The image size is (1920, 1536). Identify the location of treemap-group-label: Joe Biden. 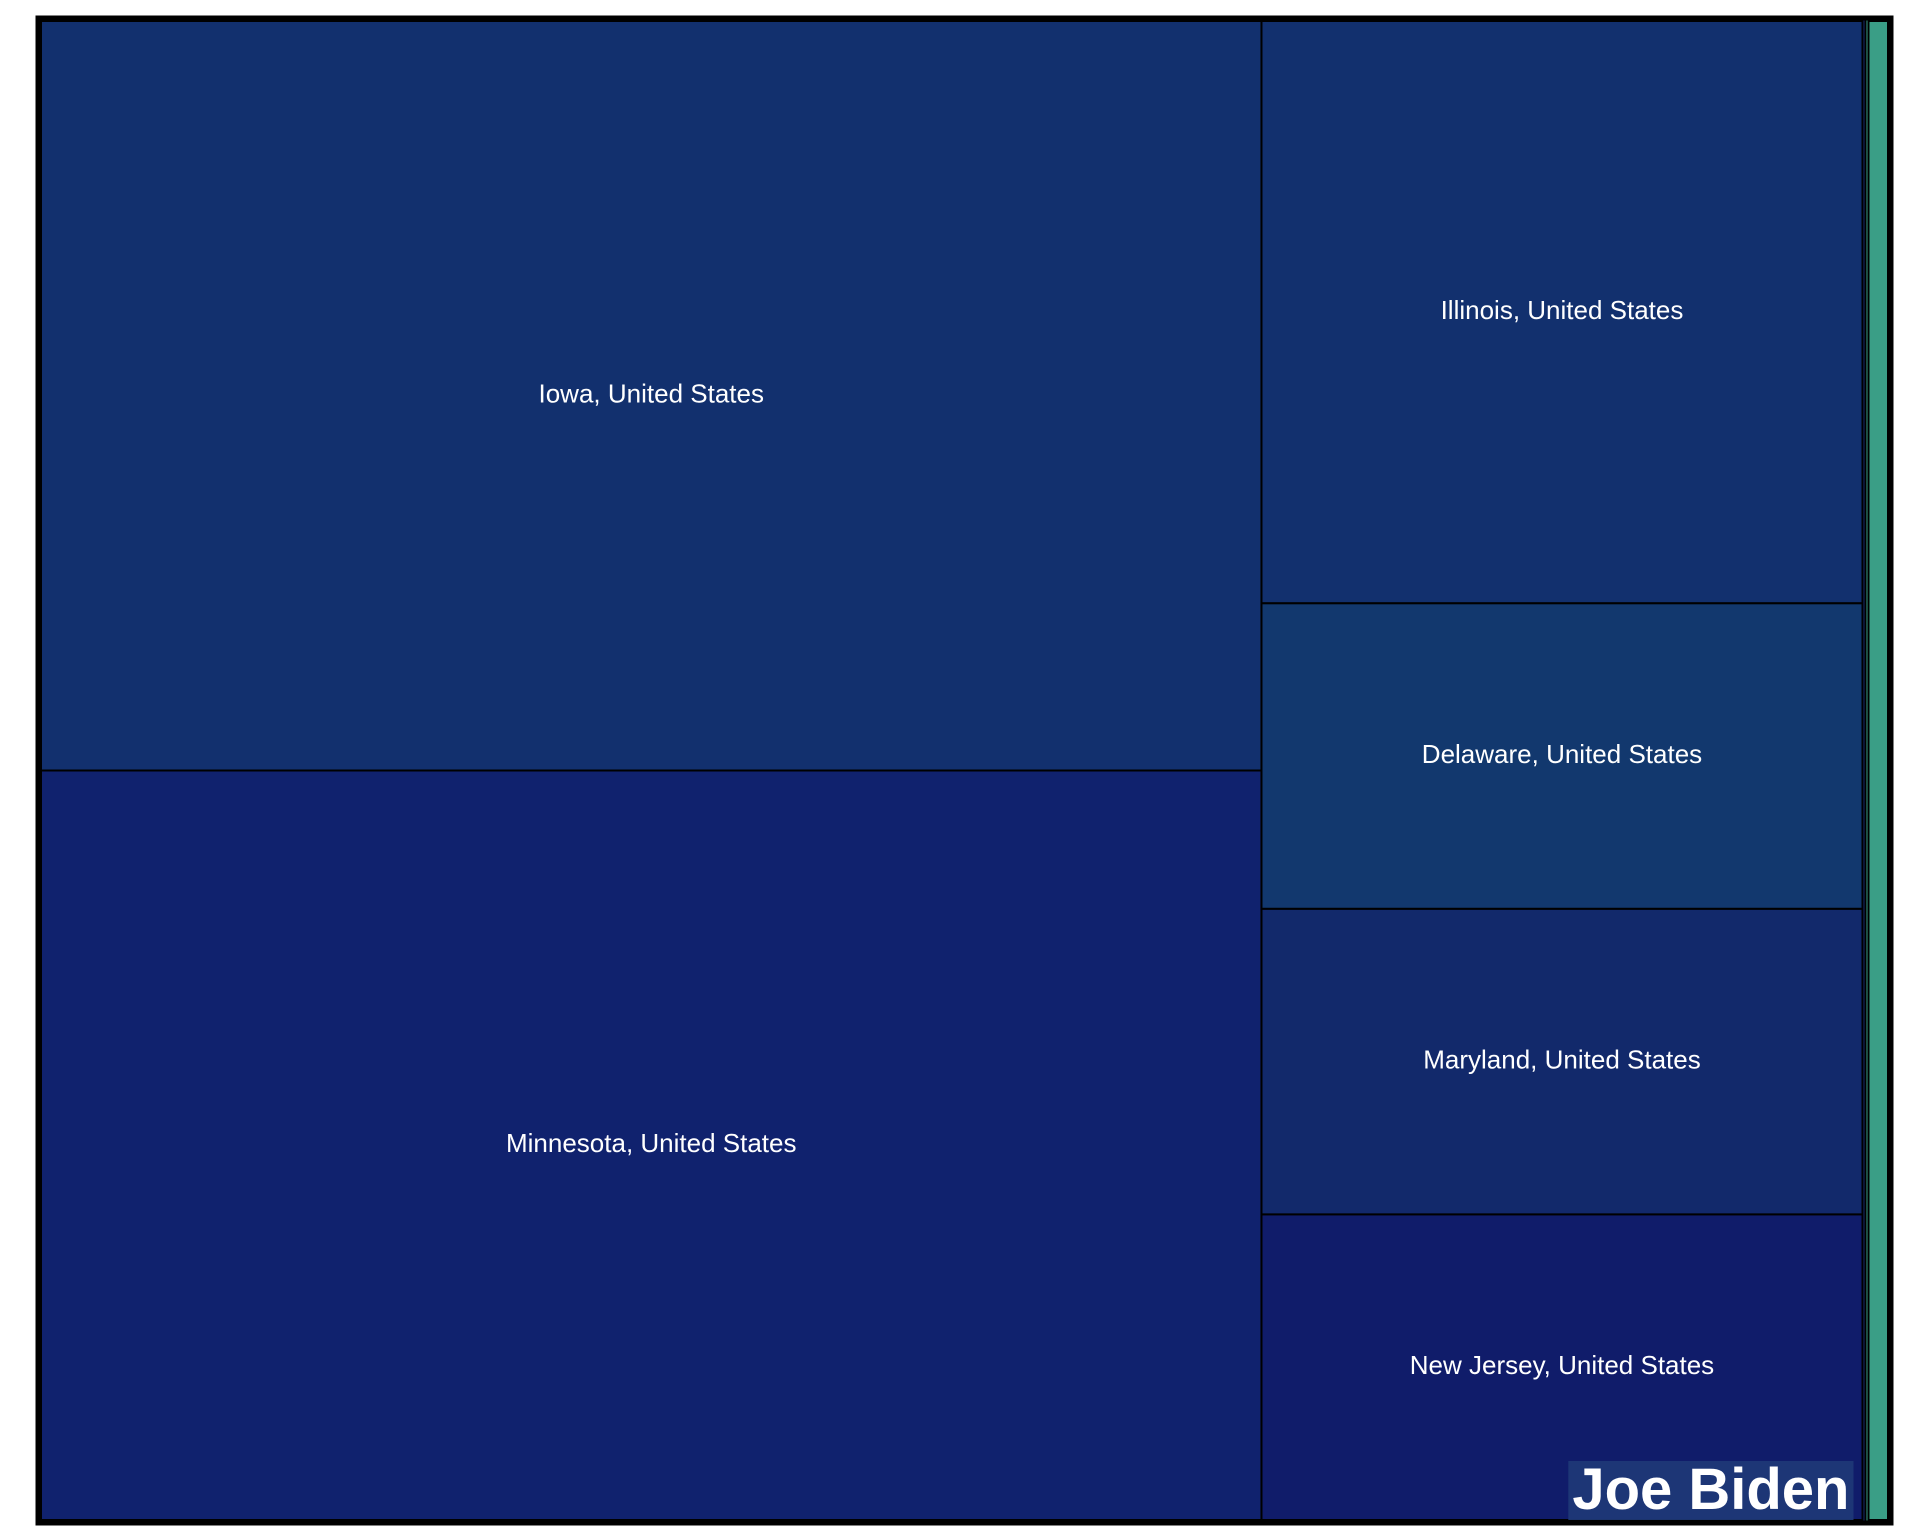
(1710, 1489).